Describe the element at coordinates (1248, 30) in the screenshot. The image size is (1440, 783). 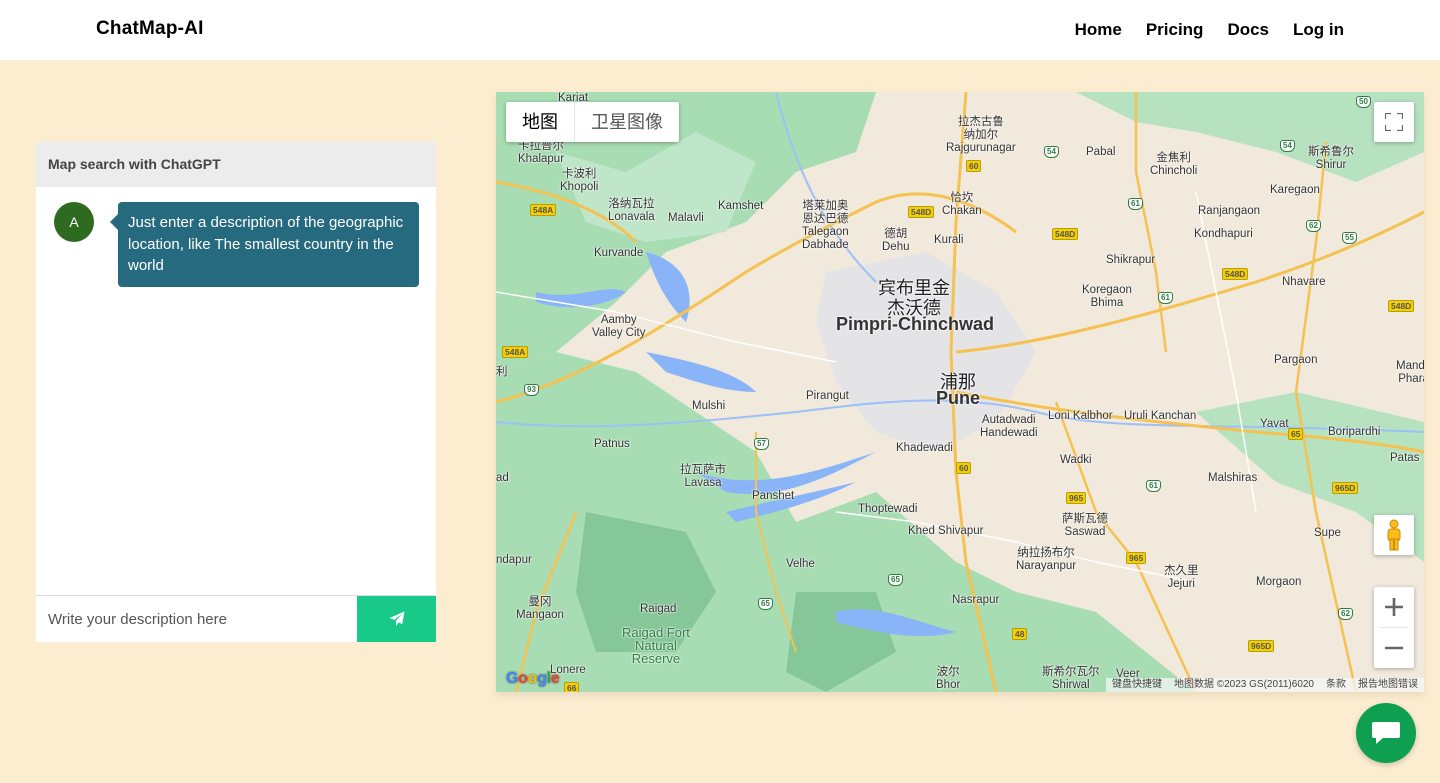
I see `nav-docs-link: Docs` at that location.